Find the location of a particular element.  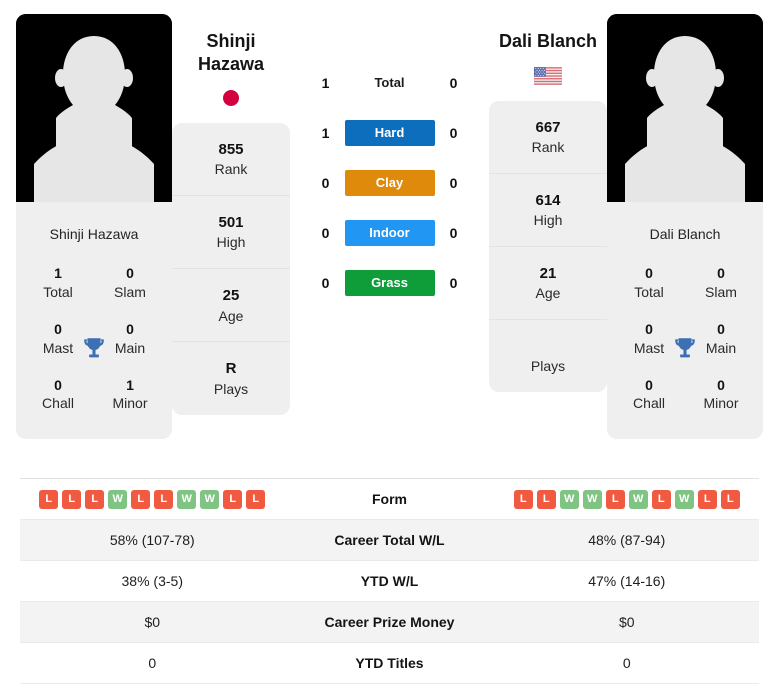

stat-label: Plays is located at coordinates (548, 365).